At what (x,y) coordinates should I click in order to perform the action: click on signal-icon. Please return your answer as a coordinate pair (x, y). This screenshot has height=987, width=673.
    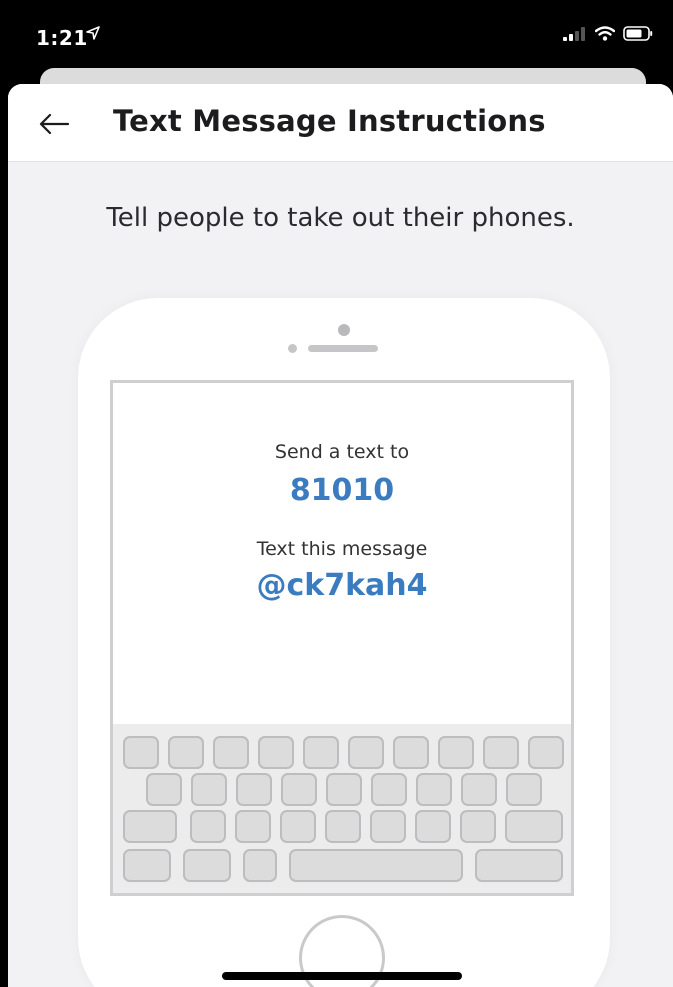
    Looking at the image, I should click on (574, 33).